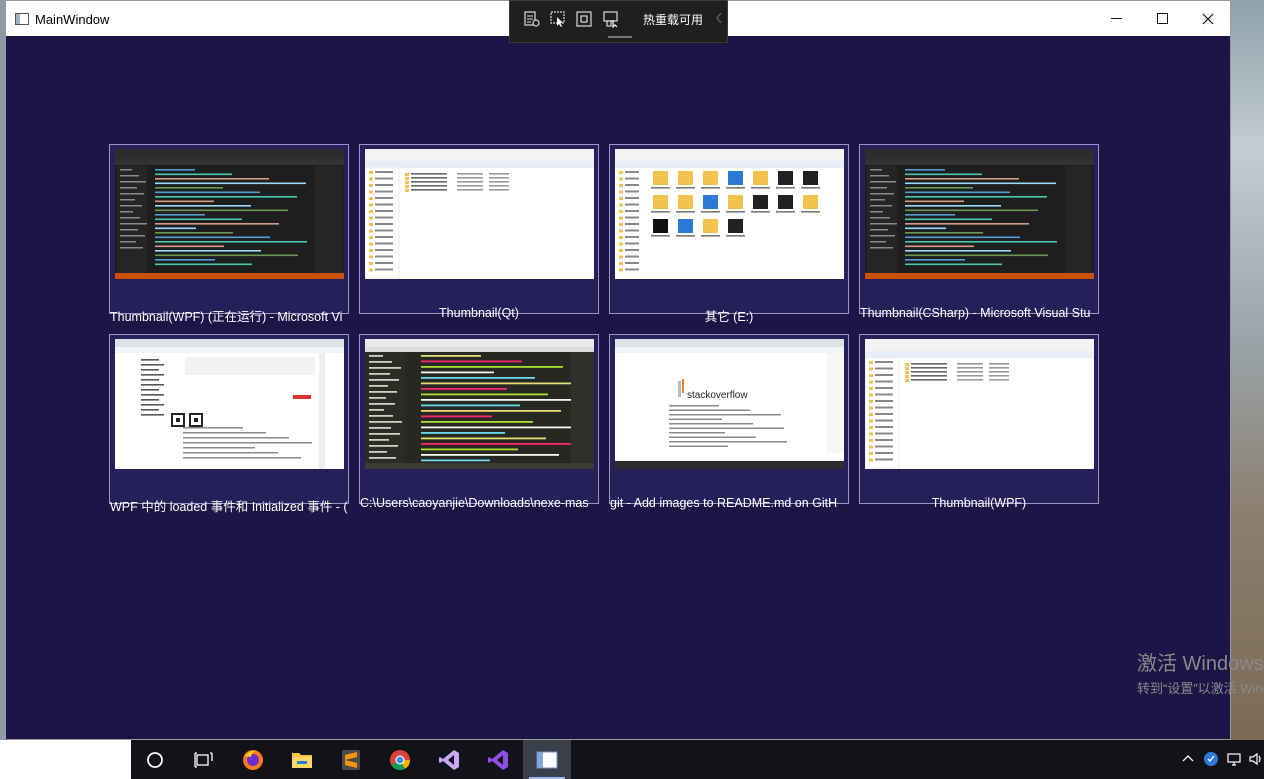 The width and height of the screenshot is (1264, 779). What do you see at coordinates (1256, 759) in the screenshot?
I see `volume-icon` at bounding box center [1256, 759].